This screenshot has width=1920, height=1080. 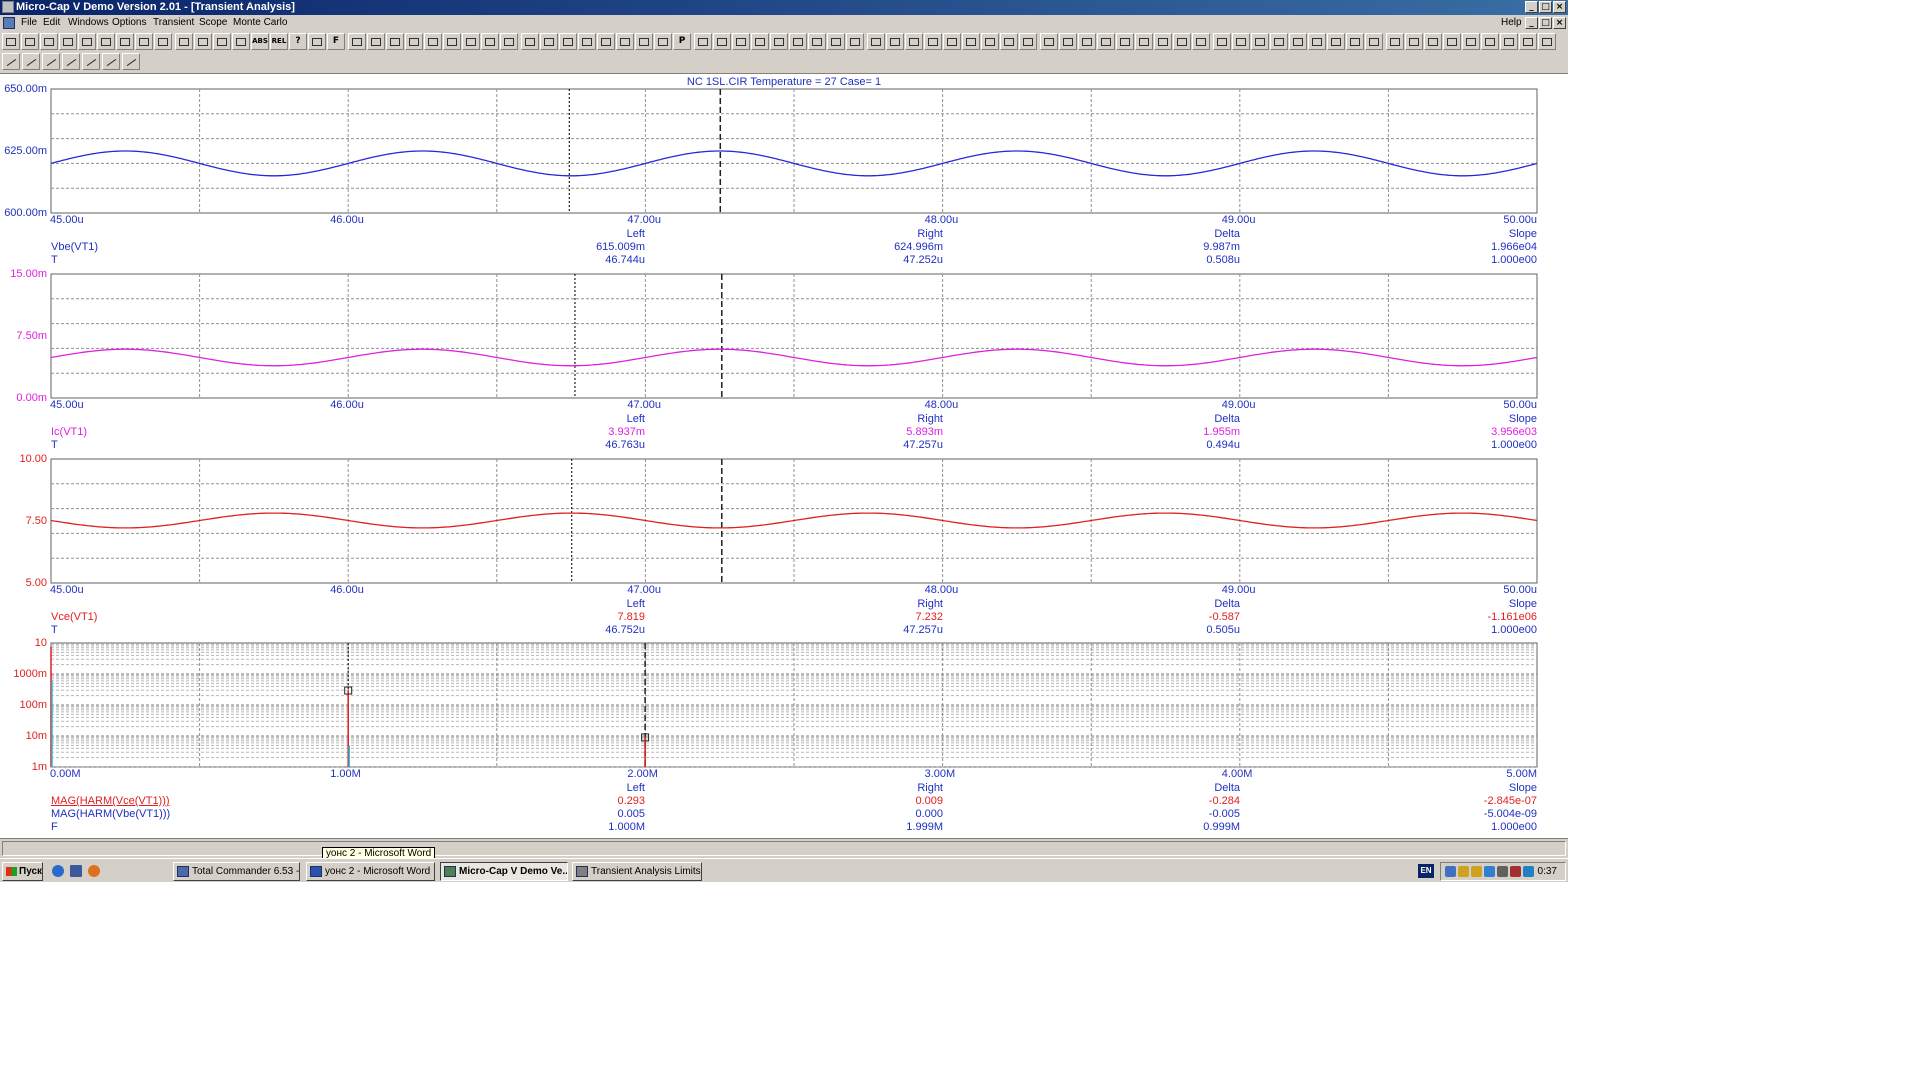 What do you see at coordinates (1502, 871) in the screenshot?
I see `tray-volume-icon` at bounding box center [1502, 871].